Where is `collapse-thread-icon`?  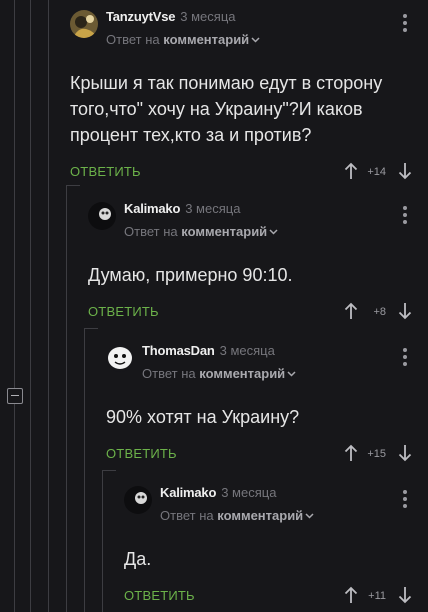
collapse-thread-icon is located at coordinates (15, 396).